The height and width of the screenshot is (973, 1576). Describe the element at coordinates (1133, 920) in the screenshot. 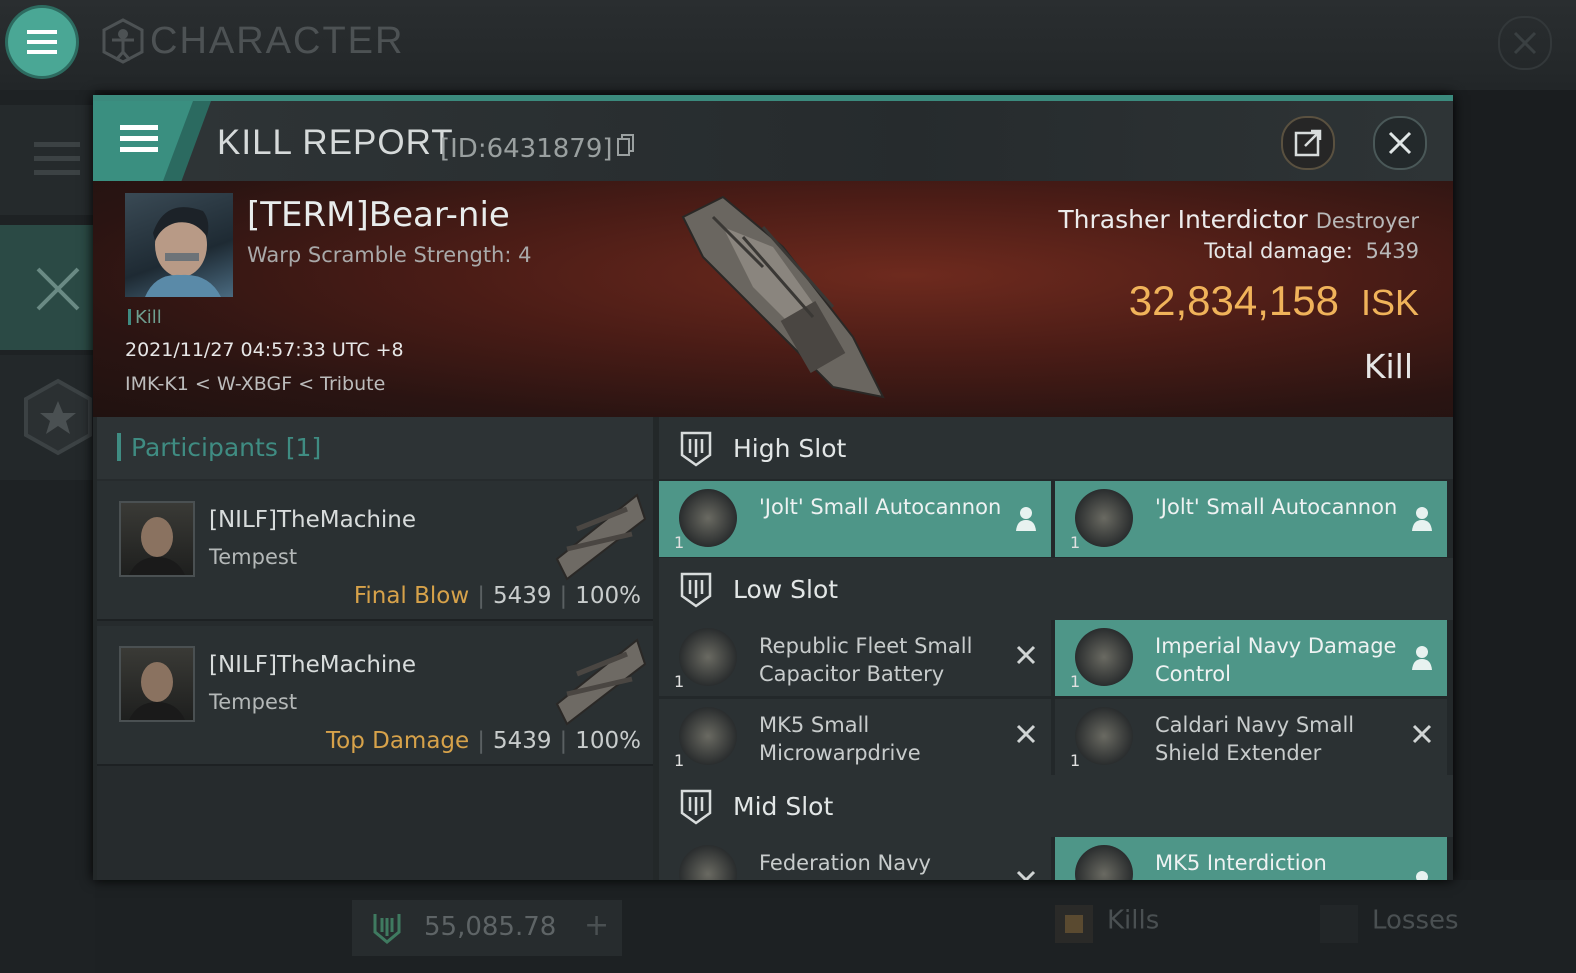

I see `kills-label: Kills` at that location.